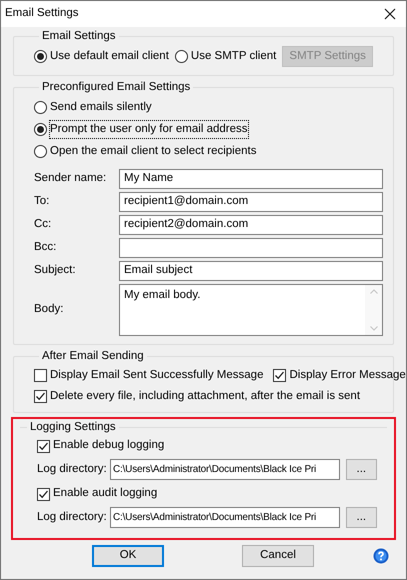 The width and height of the screenshot is (407, 580). I want to click on group-title: After Email Sending, so click(93, 356).